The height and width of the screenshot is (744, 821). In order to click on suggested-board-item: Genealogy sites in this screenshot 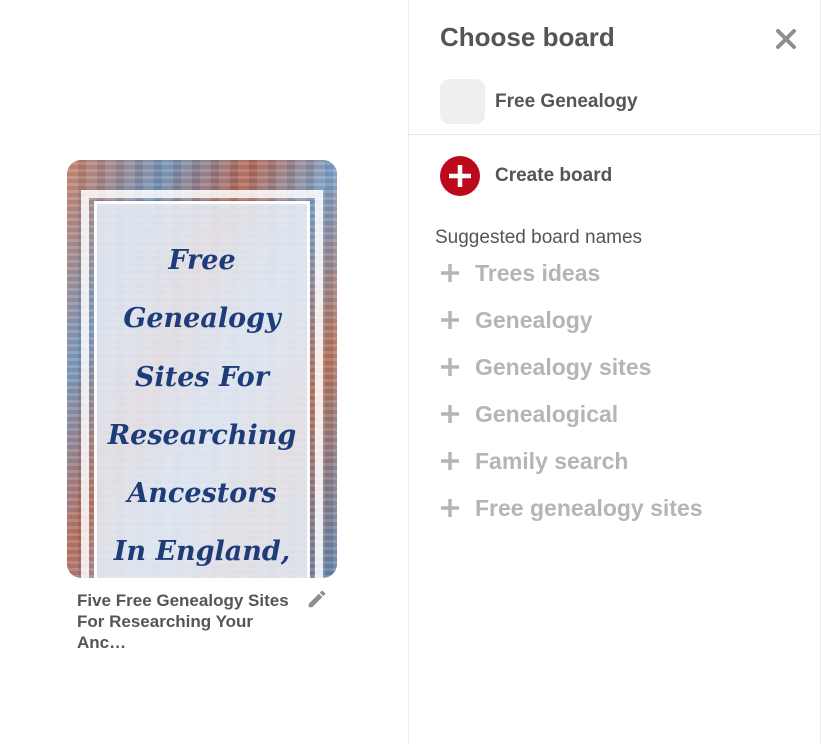, I will do `click(619, 371)`.